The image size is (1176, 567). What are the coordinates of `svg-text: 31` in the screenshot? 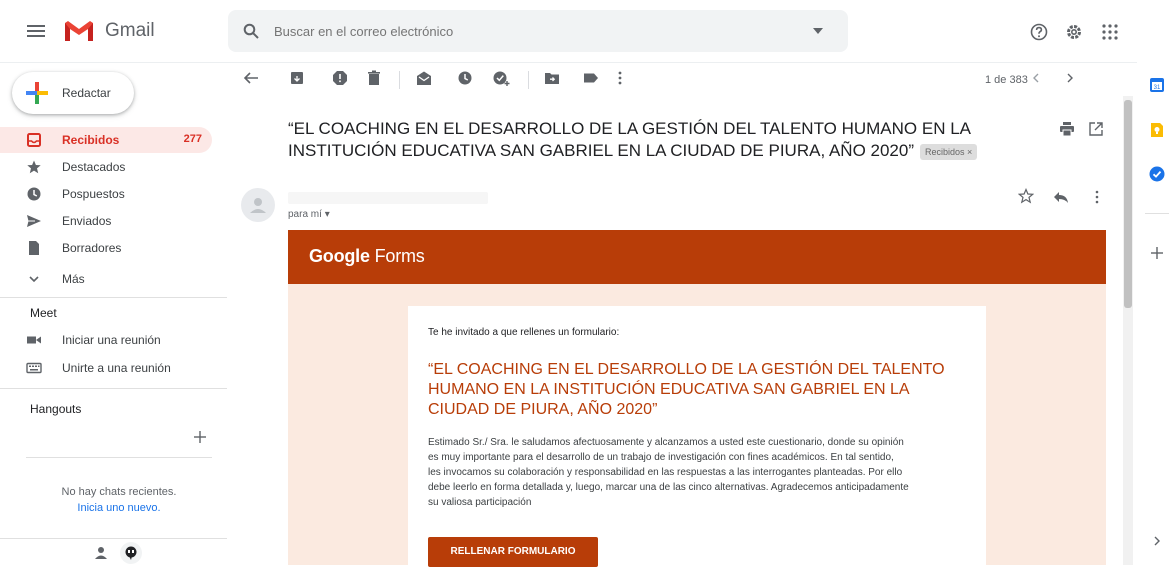 It's located at (1157, 88).